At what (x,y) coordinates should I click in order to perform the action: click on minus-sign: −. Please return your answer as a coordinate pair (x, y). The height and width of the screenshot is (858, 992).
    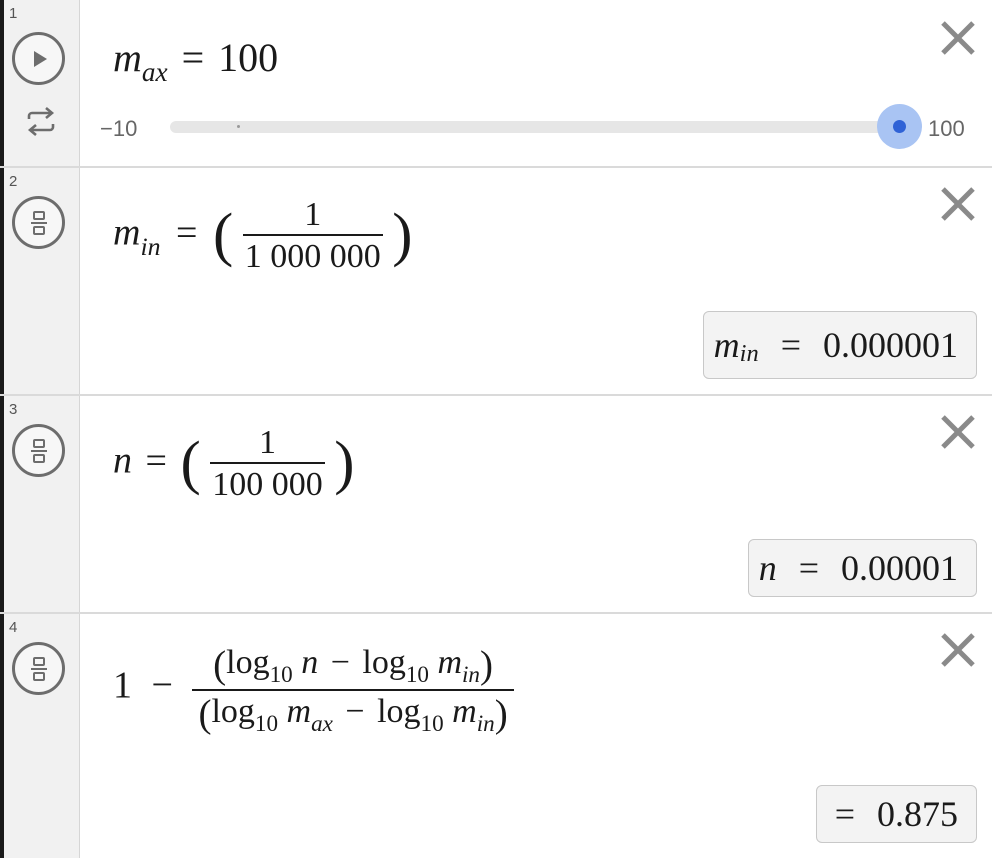
    Looking at the image, I should click on (162, 685).